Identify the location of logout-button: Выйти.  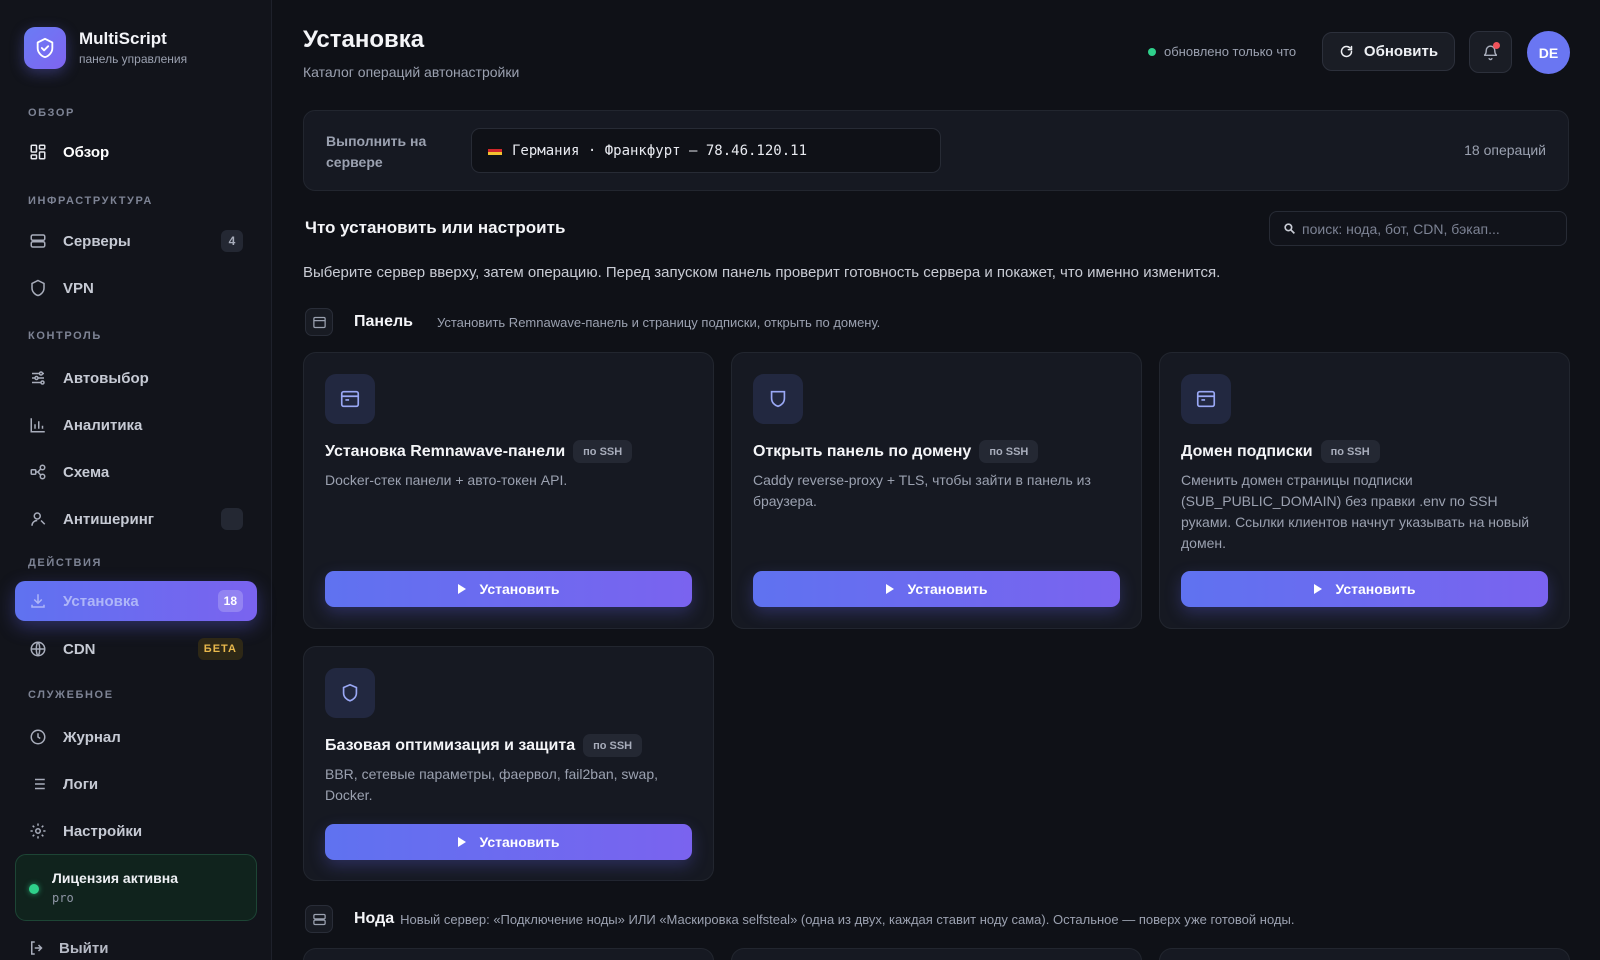
(68, 948).